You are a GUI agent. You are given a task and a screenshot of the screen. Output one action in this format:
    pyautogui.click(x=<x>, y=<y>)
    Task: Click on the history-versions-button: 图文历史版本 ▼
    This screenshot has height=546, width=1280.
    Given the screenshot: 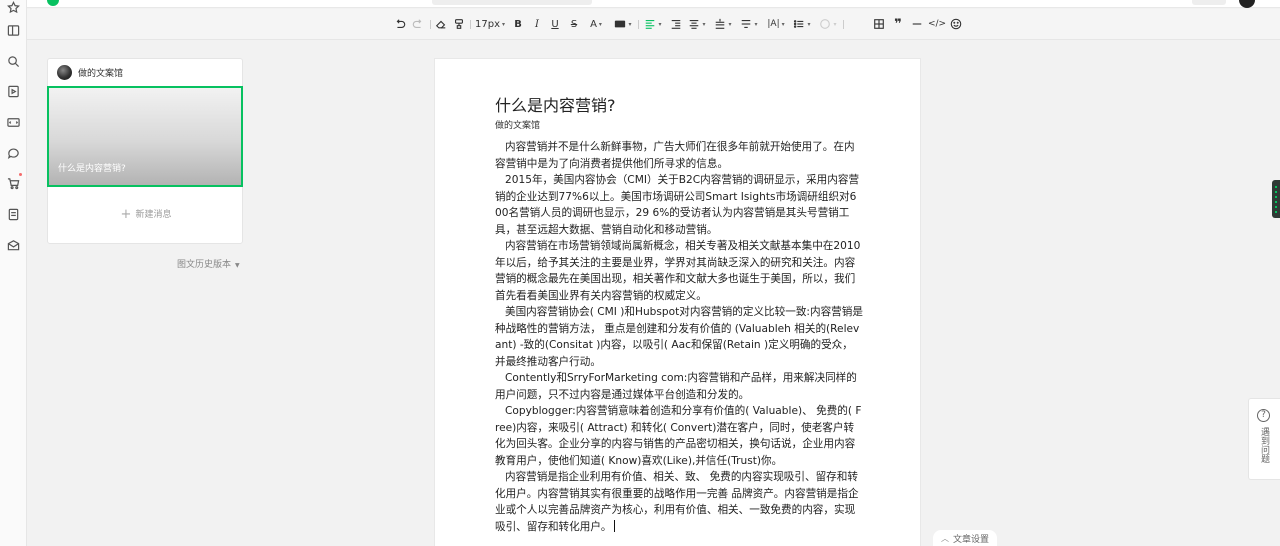 What is the action you would take?
    pyautogui.click(x=208, y=263)
    